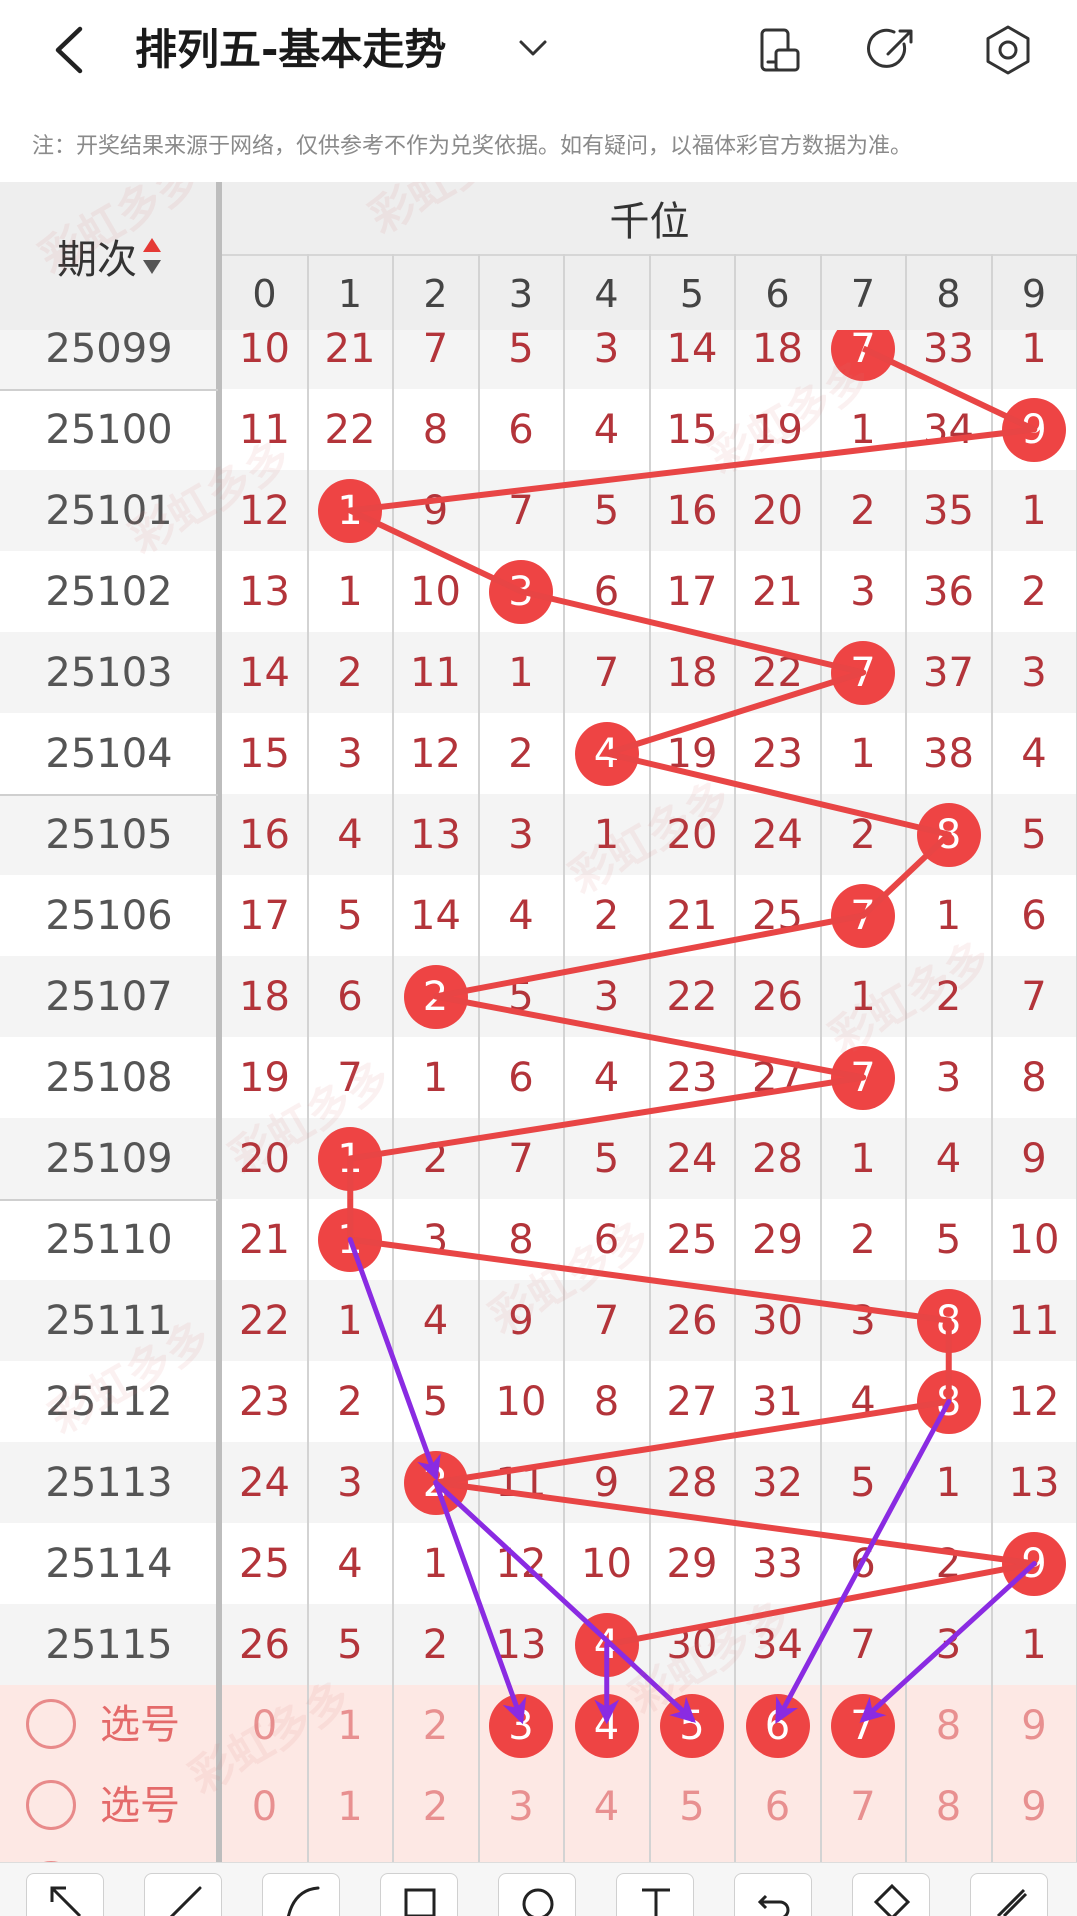 Image resolution: width=1077 pixels, height=1916 pixels. I want to click on period-cell: 25099, so click(109, 351).